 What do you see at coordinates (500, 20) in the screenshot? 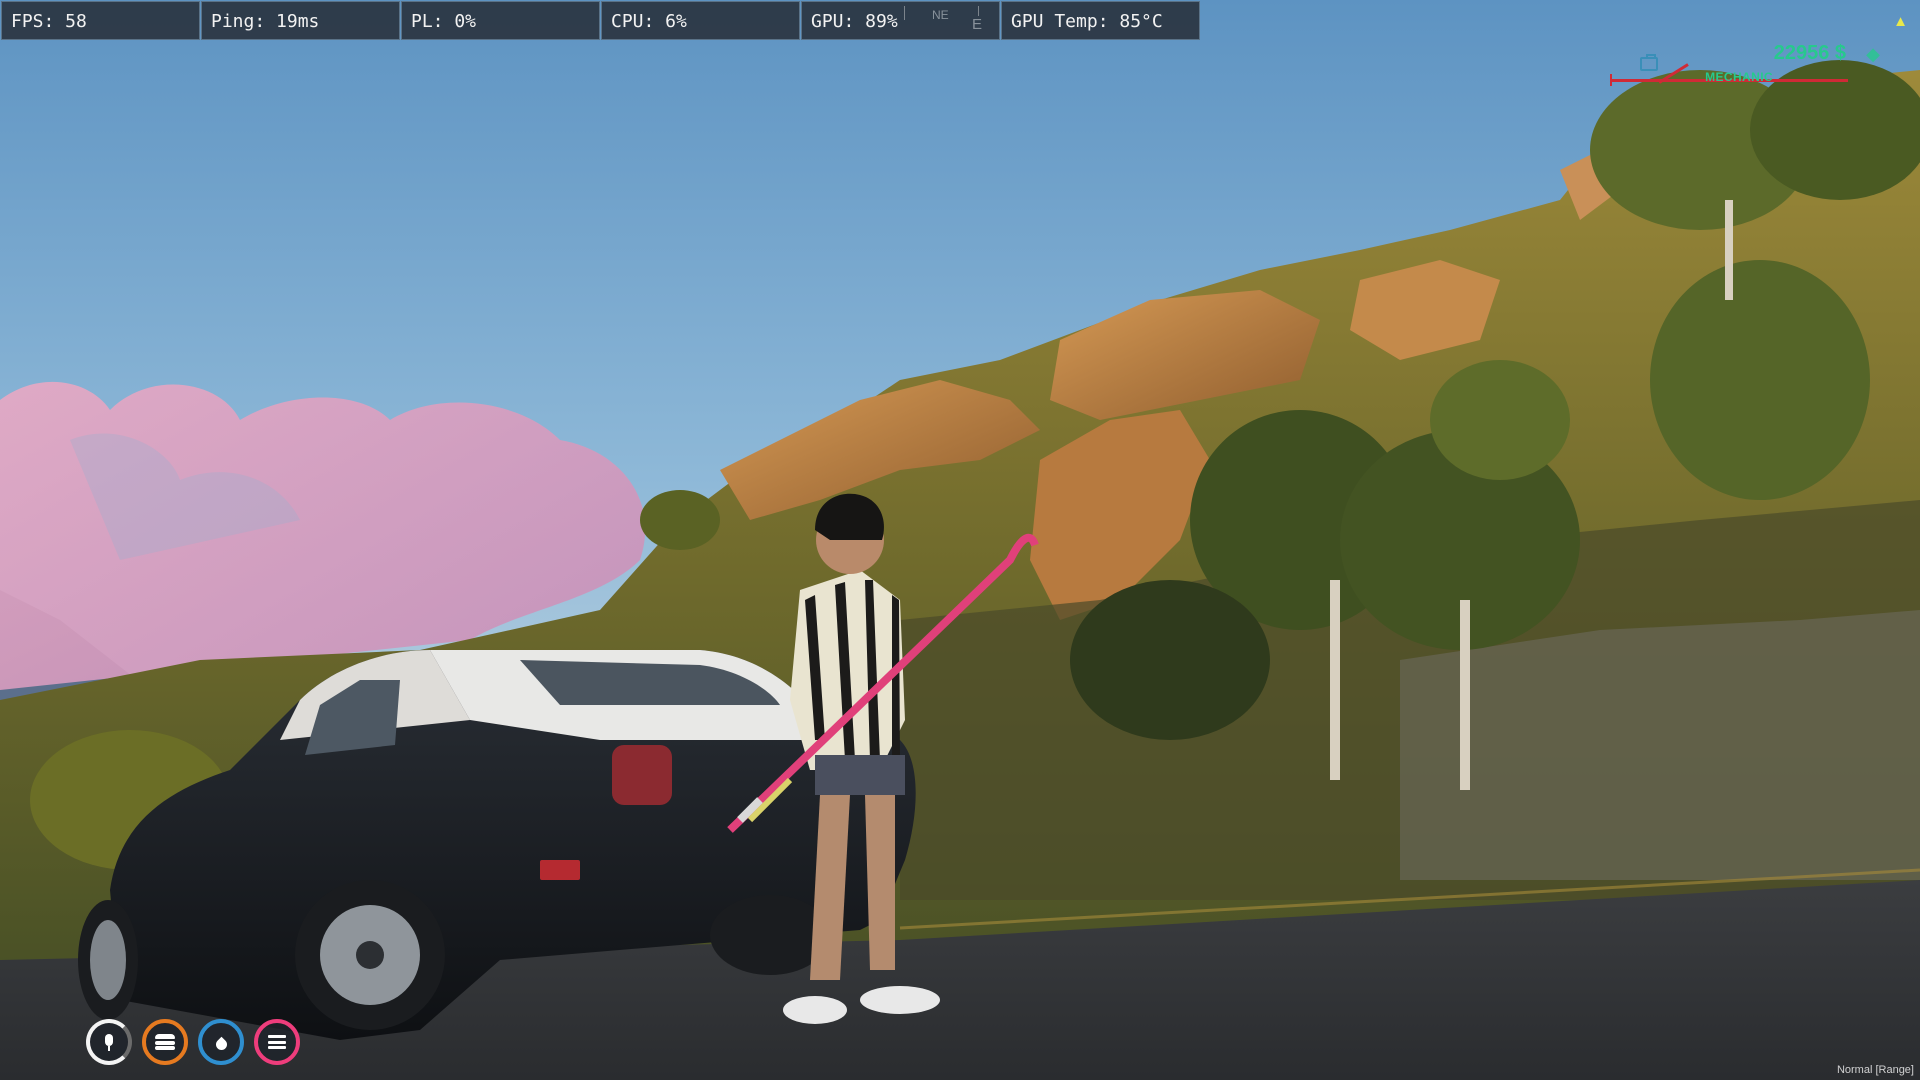
I see `packet-loss-readout: PL: 0%` at bounding box center [500, 20].